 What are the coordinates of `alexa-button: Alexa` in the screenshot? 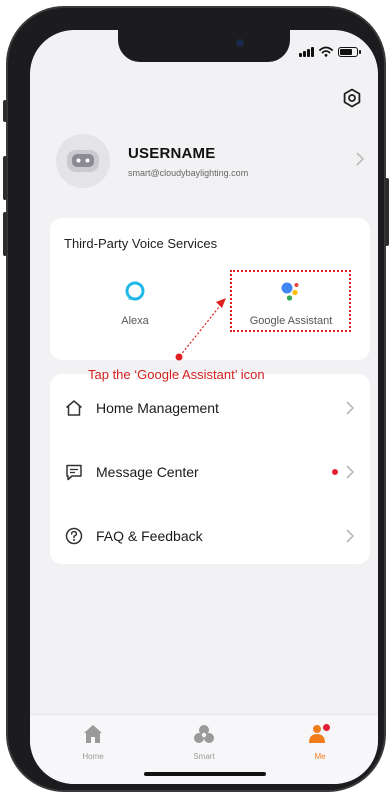 It's located at (135, 303).